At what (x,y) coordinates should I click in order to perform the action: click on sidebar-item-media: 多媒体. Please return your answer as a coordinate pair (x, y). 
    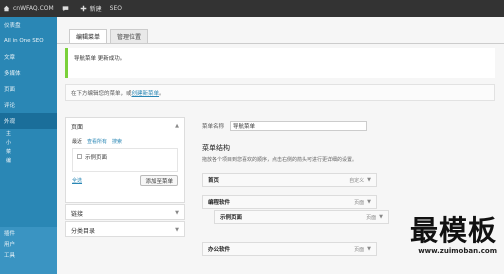
    Looking at the image, I should click on (28, 73).